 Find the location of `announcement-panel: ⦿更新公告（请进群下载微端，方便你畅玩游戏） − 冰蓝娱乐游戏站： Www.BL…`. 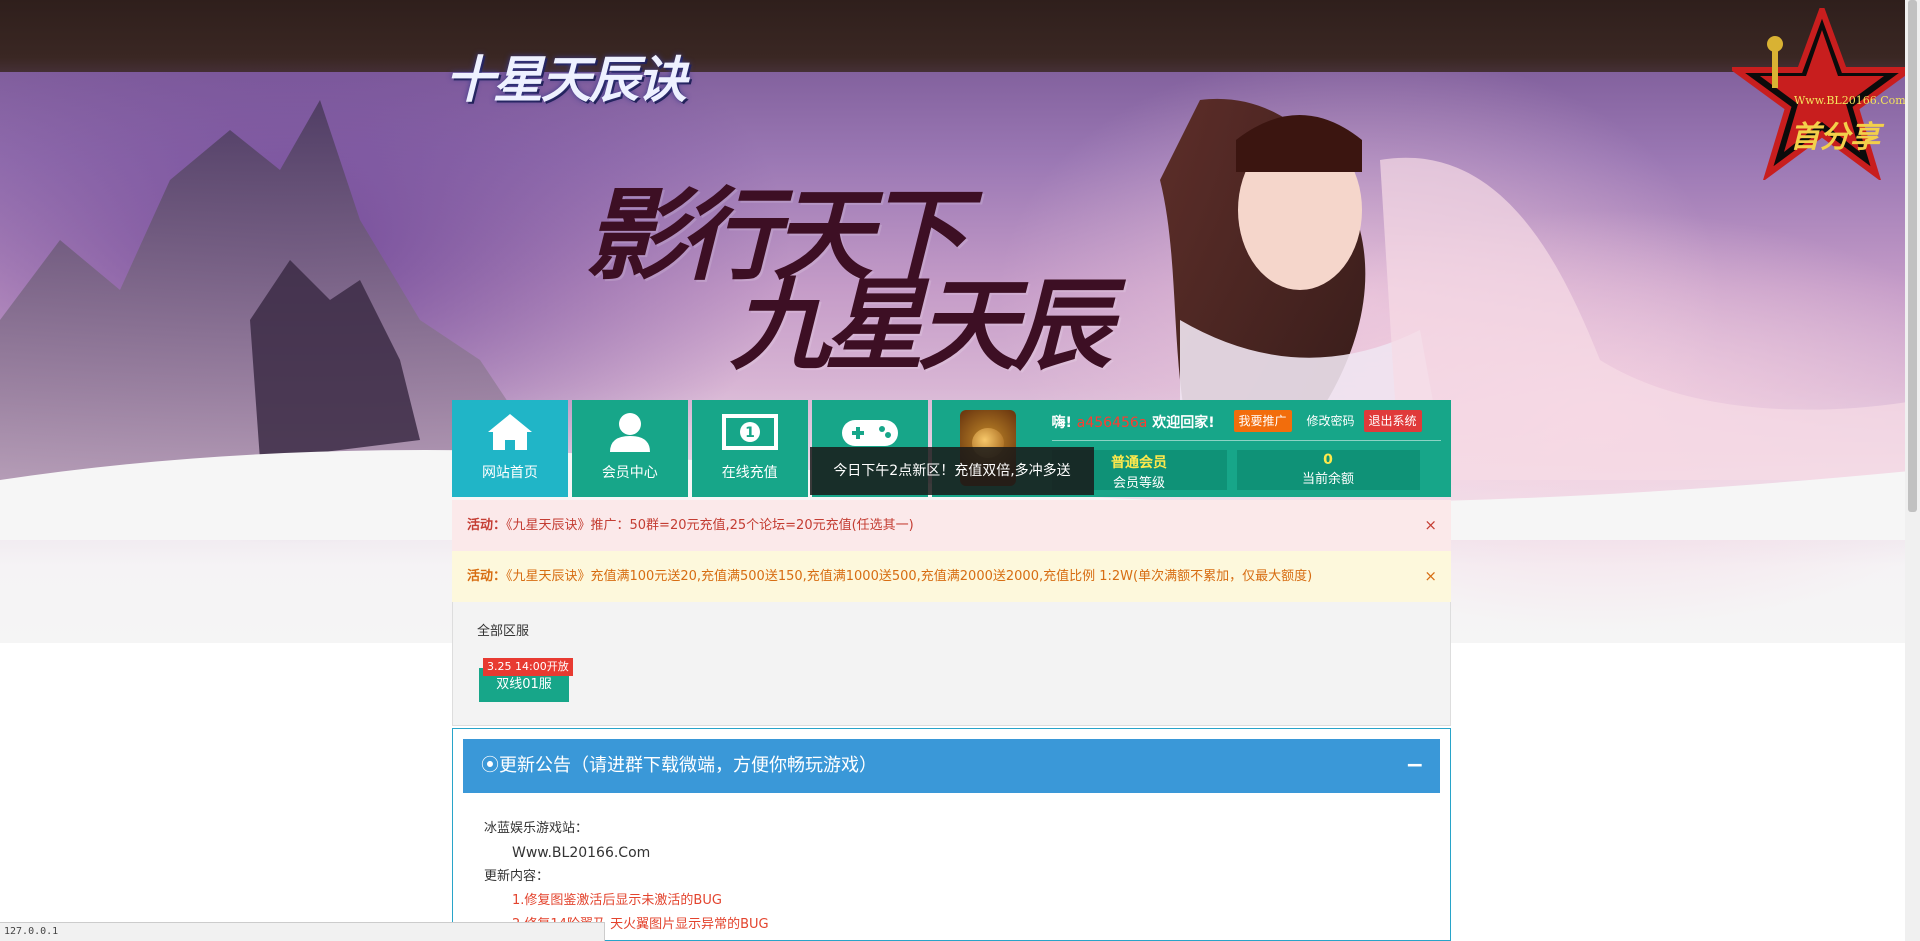

announcement-panel: ⦿更新公告（请进群下载微端，方便你畅玩游戏） − 冰蓝娱乐游戏站： Www.BL… is located at coordinates (951, 834).